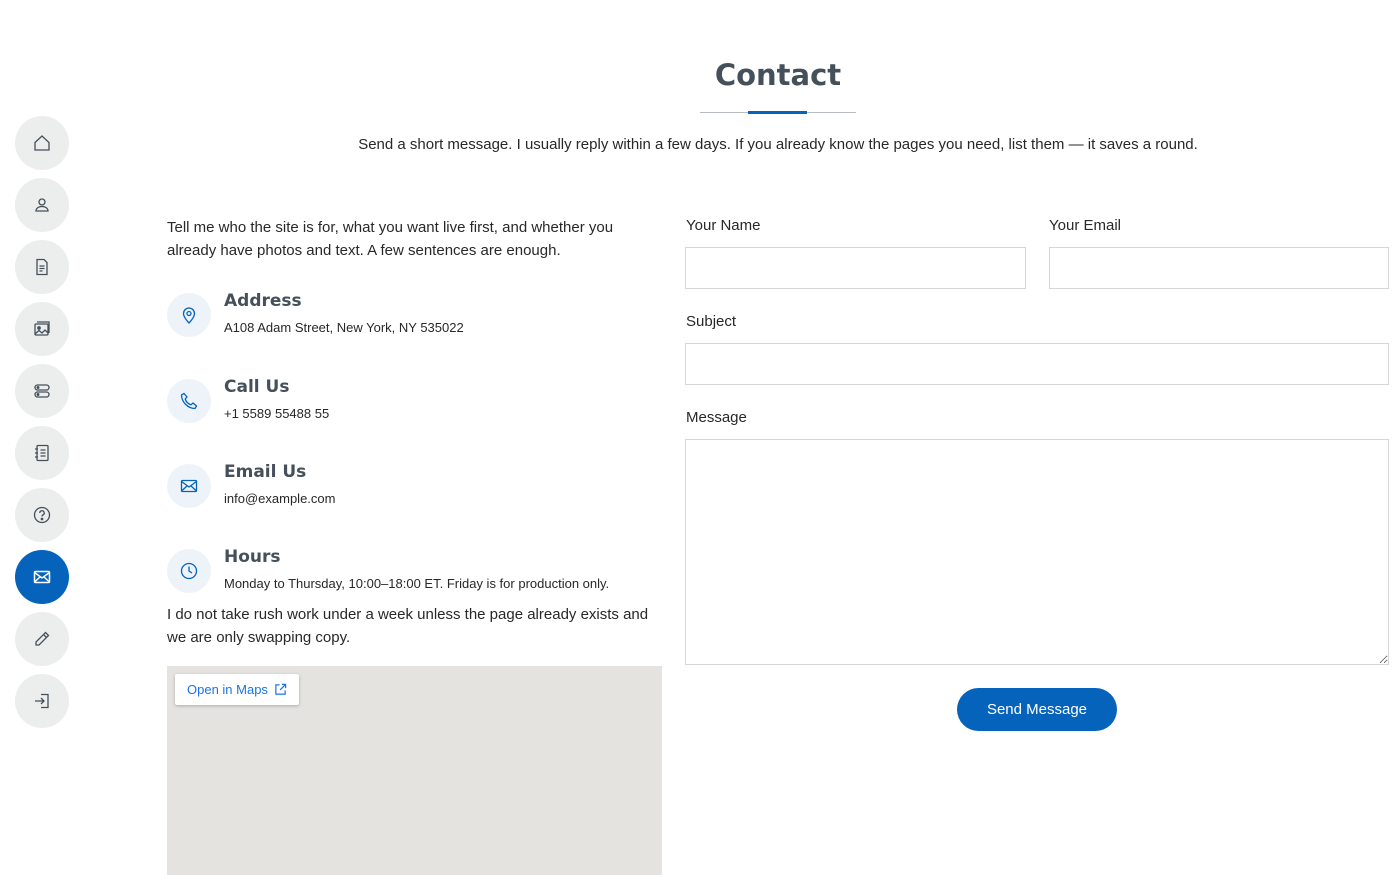 The width and height of the screenshot is (1400, 875). I want to click on pencil-icon, so click(42, 638).